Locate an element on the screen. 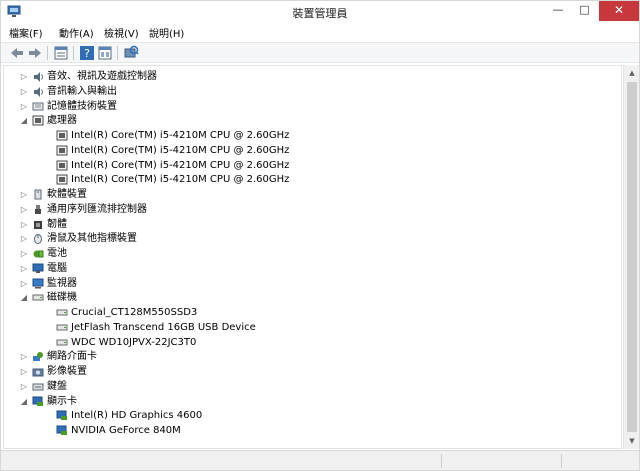 The width and height of the screenshot is (640, 471). device-node: WDC WD10JPVX-22JC3T0 is located at coordinates (304, 342).